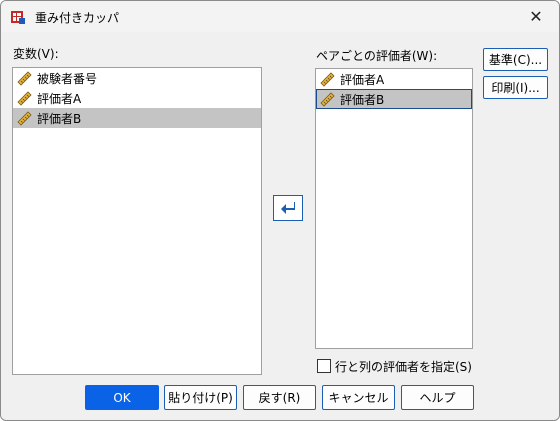 Image resolution: width=560 pixels, height=421 pixels. Describe the element at coordinates (36, 54) in the screenshot. I see `variables-label: 変数(V):` at that location.